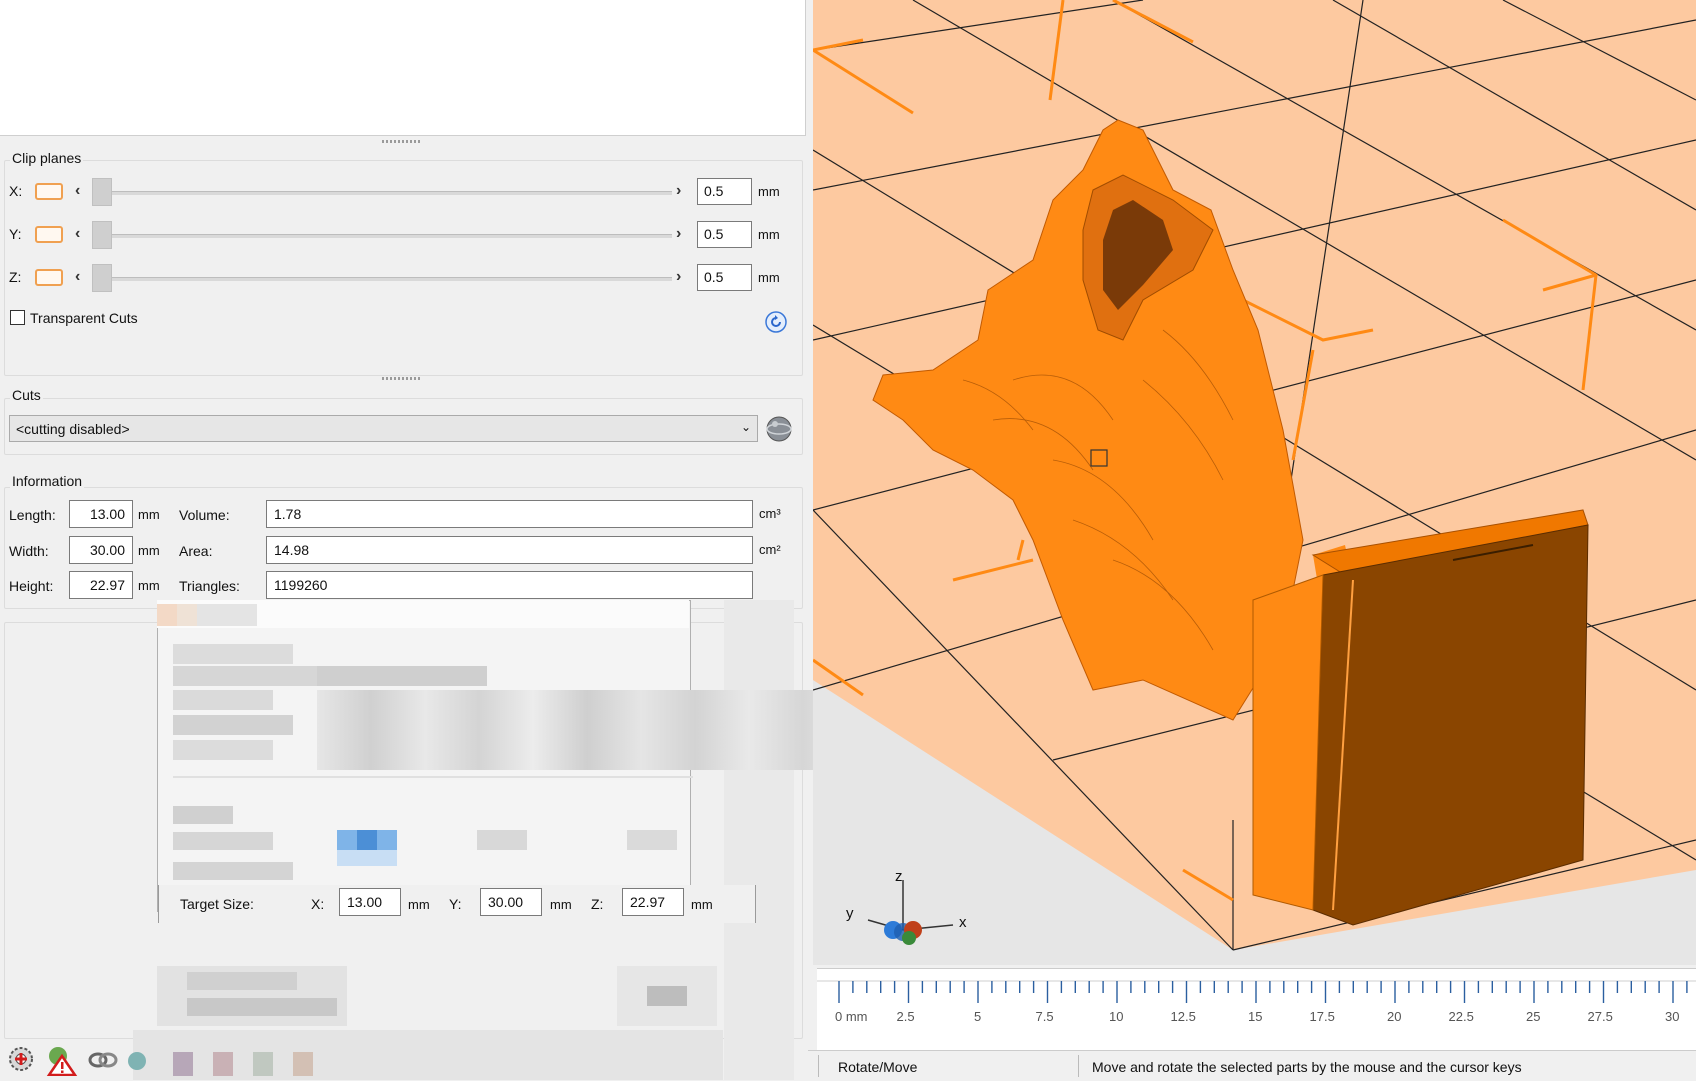  I want to click on target-x-unit: mm, so click(419, 904).